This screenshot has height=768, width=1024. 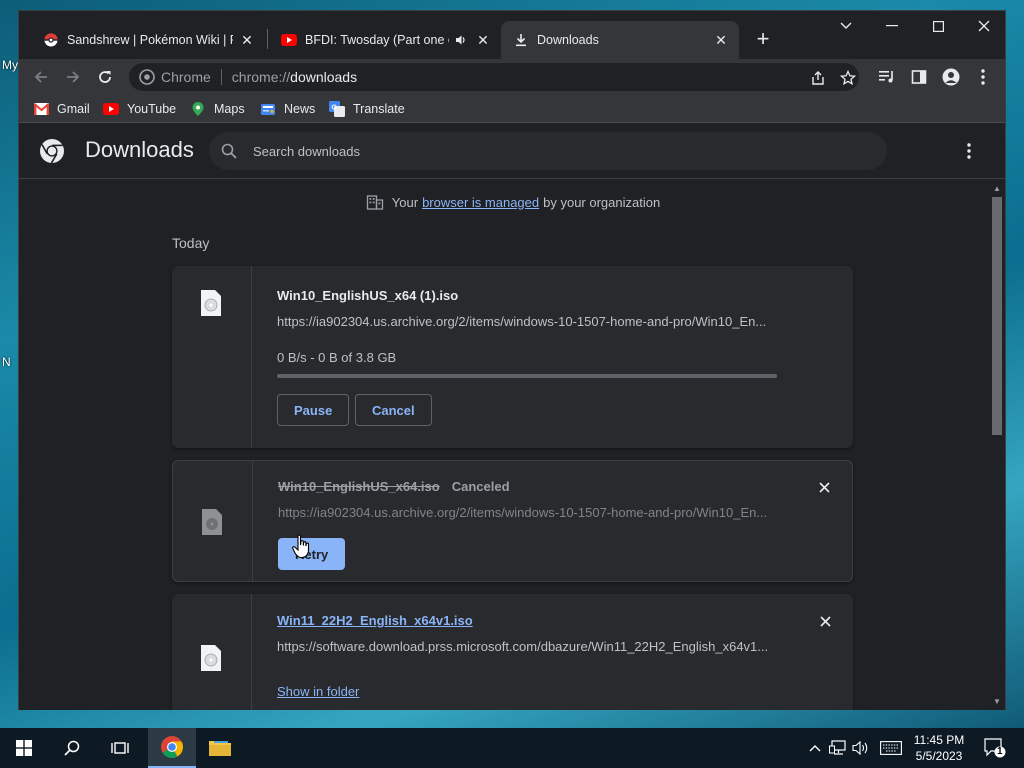 I want to click on notification-center-icon: 1, so click(x=995, y=748).